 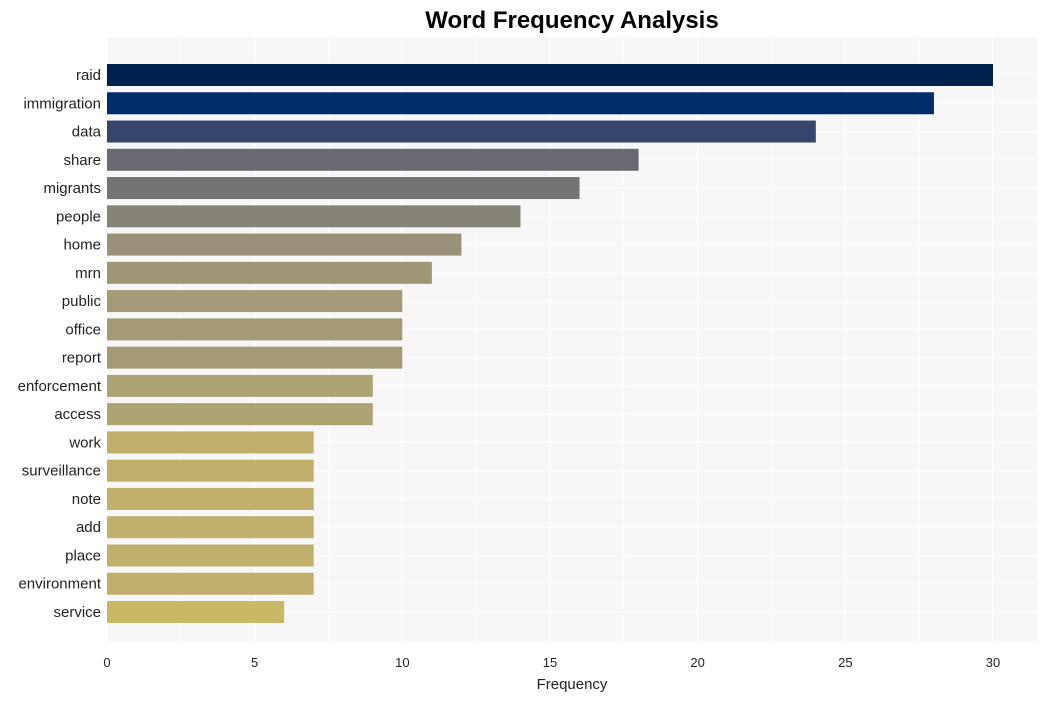 I want to click on bar-note, so click(x=210, y=498).